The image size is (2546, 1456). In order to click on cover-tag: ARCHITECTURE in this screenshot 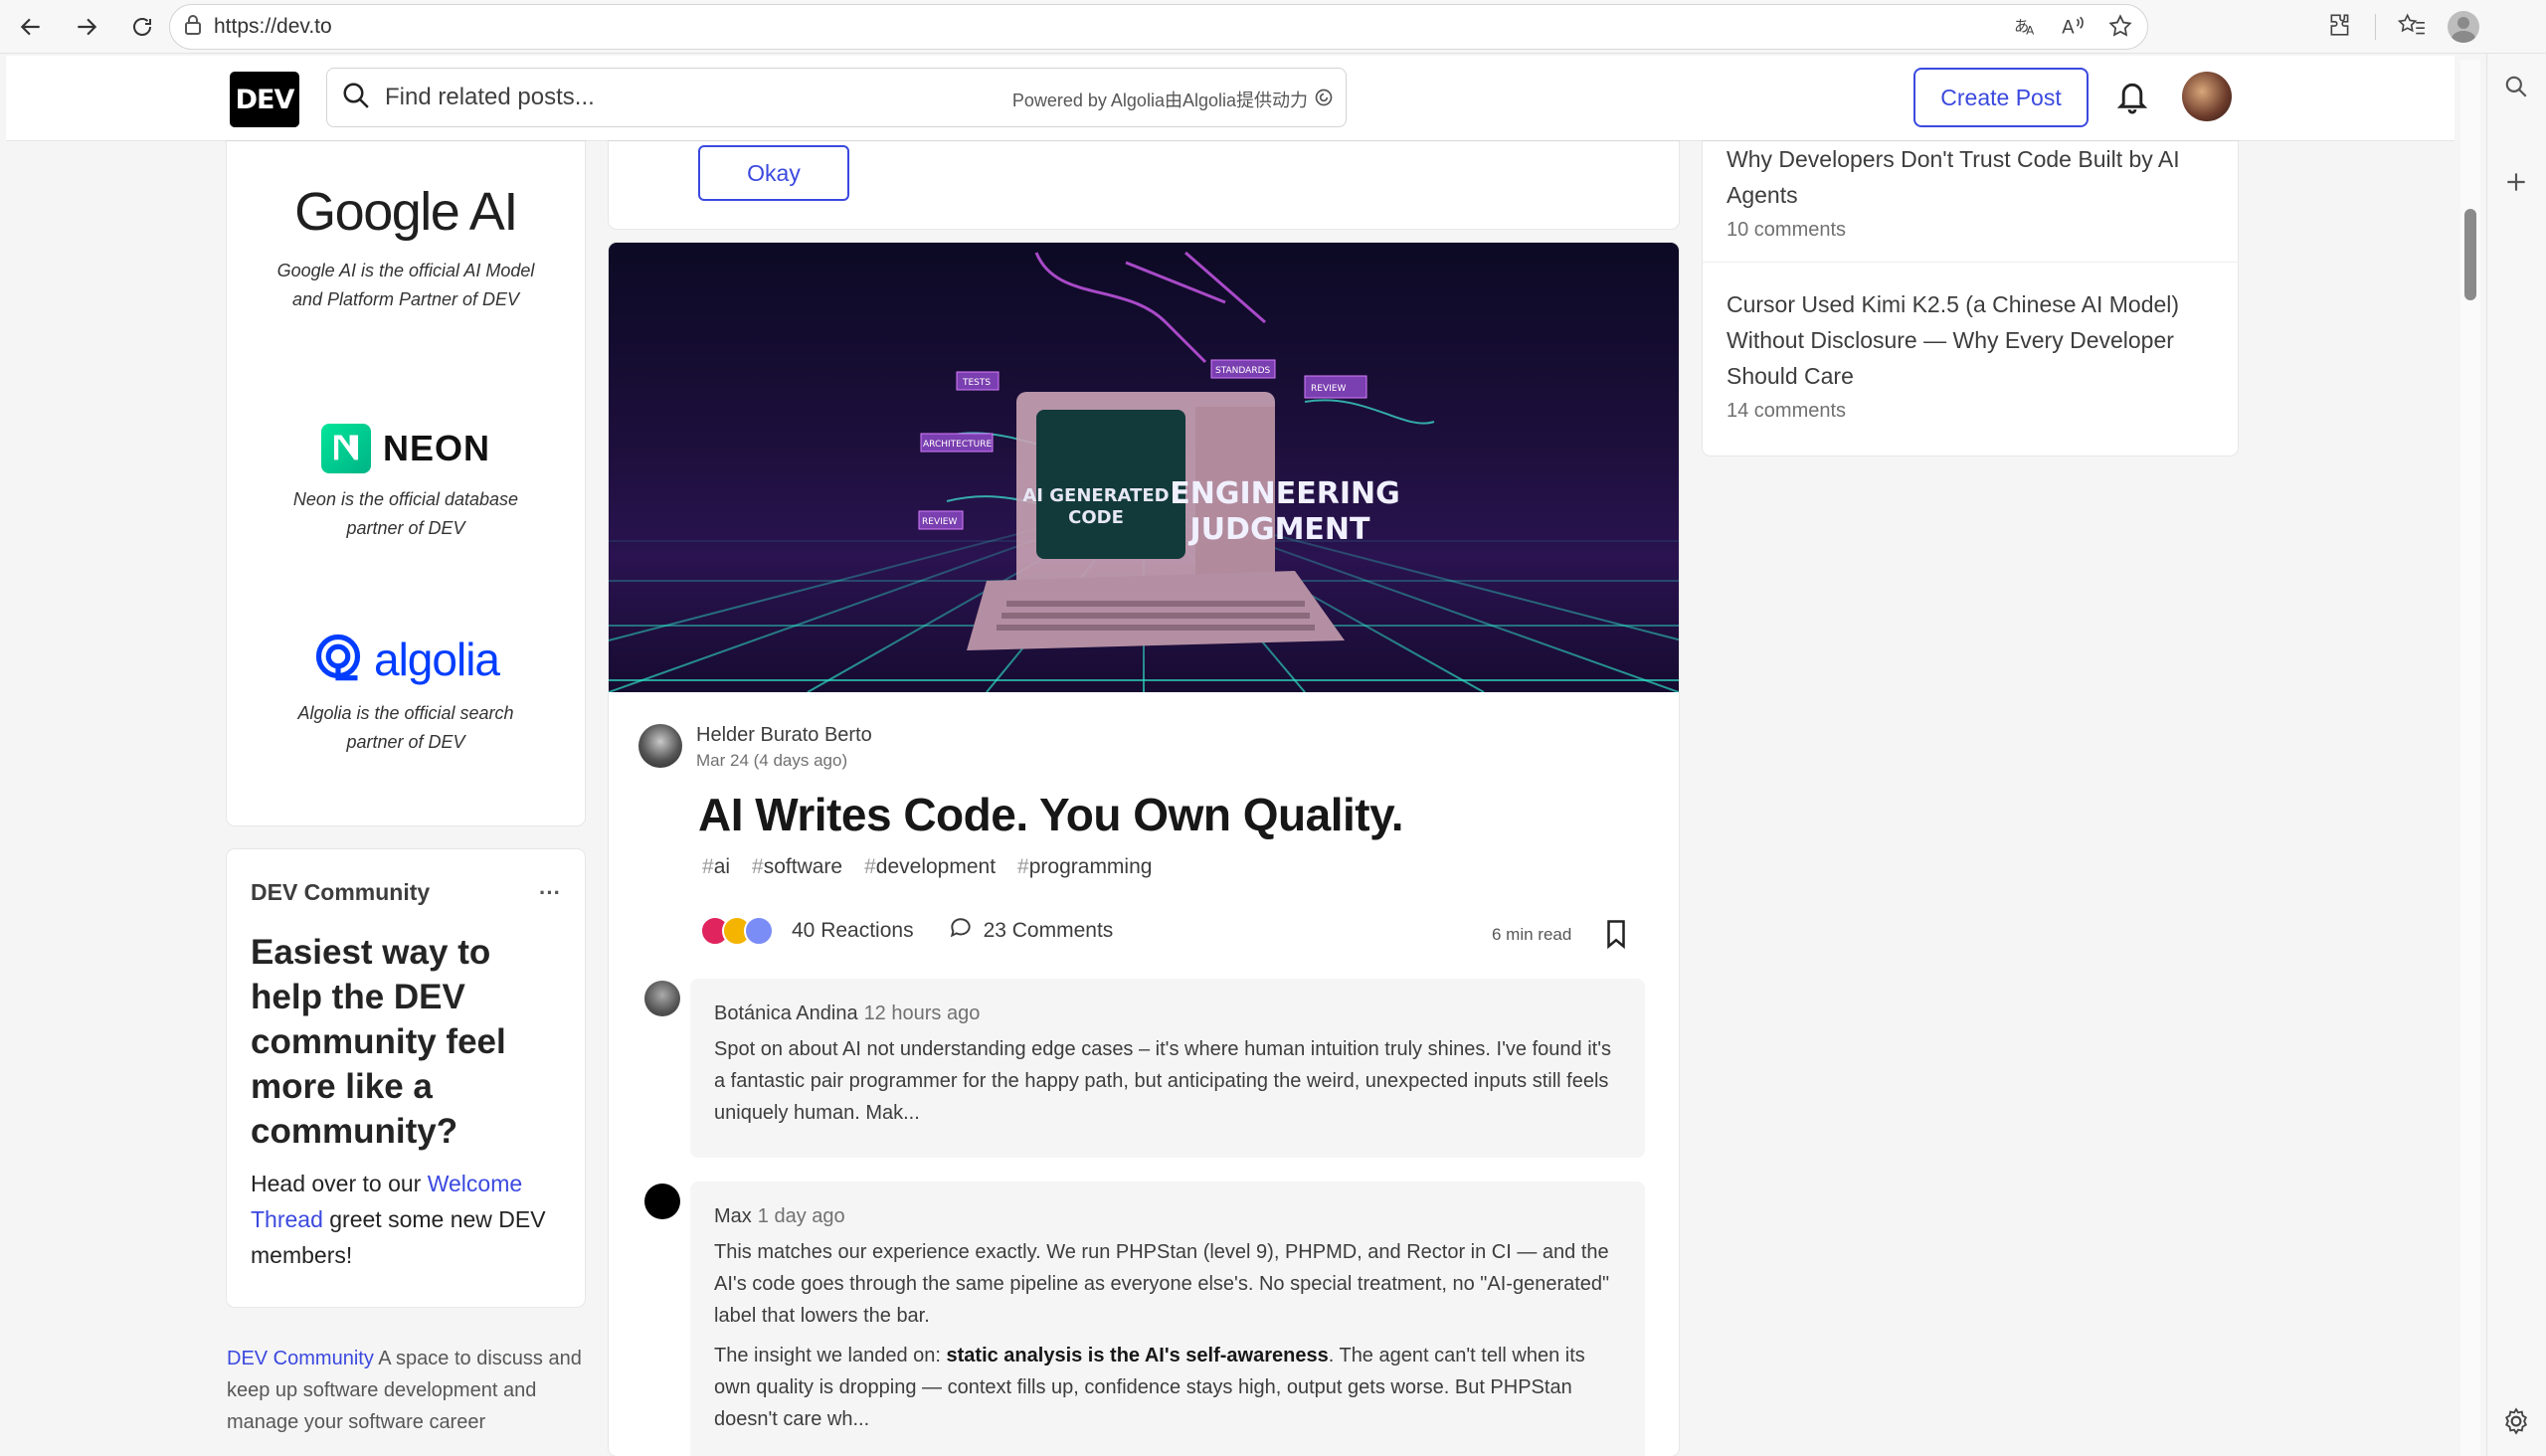, I will do `click(957, 445)`.